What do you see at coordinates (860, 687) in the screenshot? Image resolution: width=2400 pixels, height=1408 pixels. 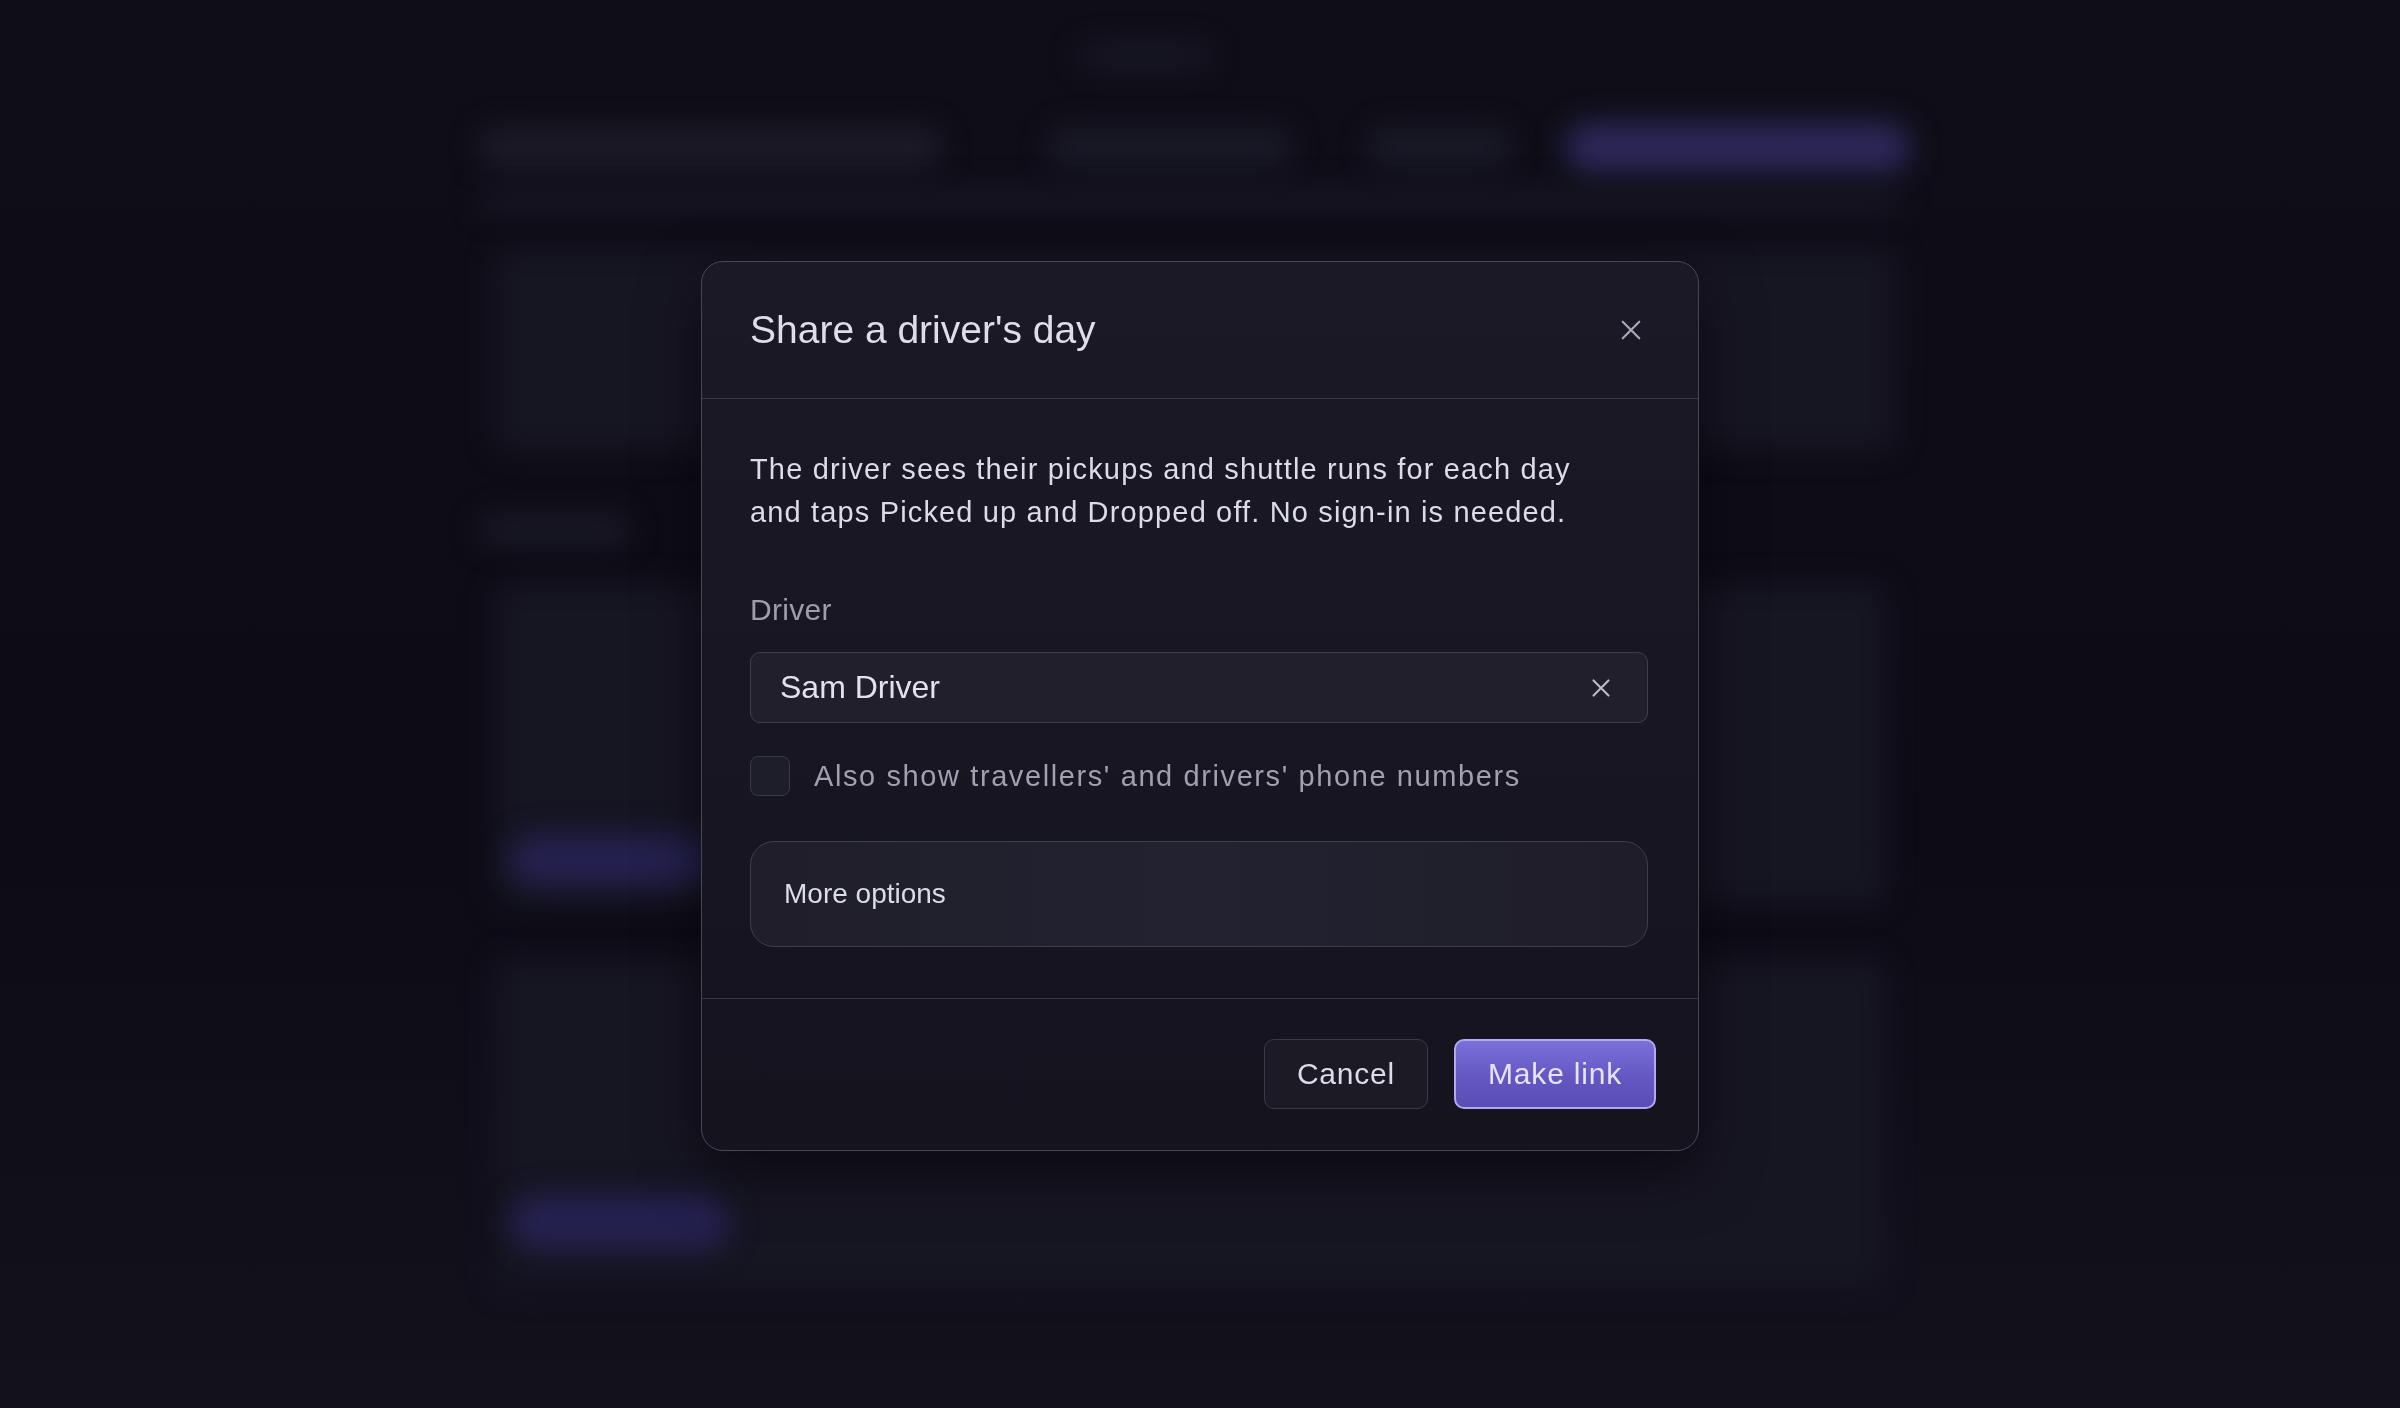 I see `driver-value: Sam Driver` at bounding box center [860, 687].